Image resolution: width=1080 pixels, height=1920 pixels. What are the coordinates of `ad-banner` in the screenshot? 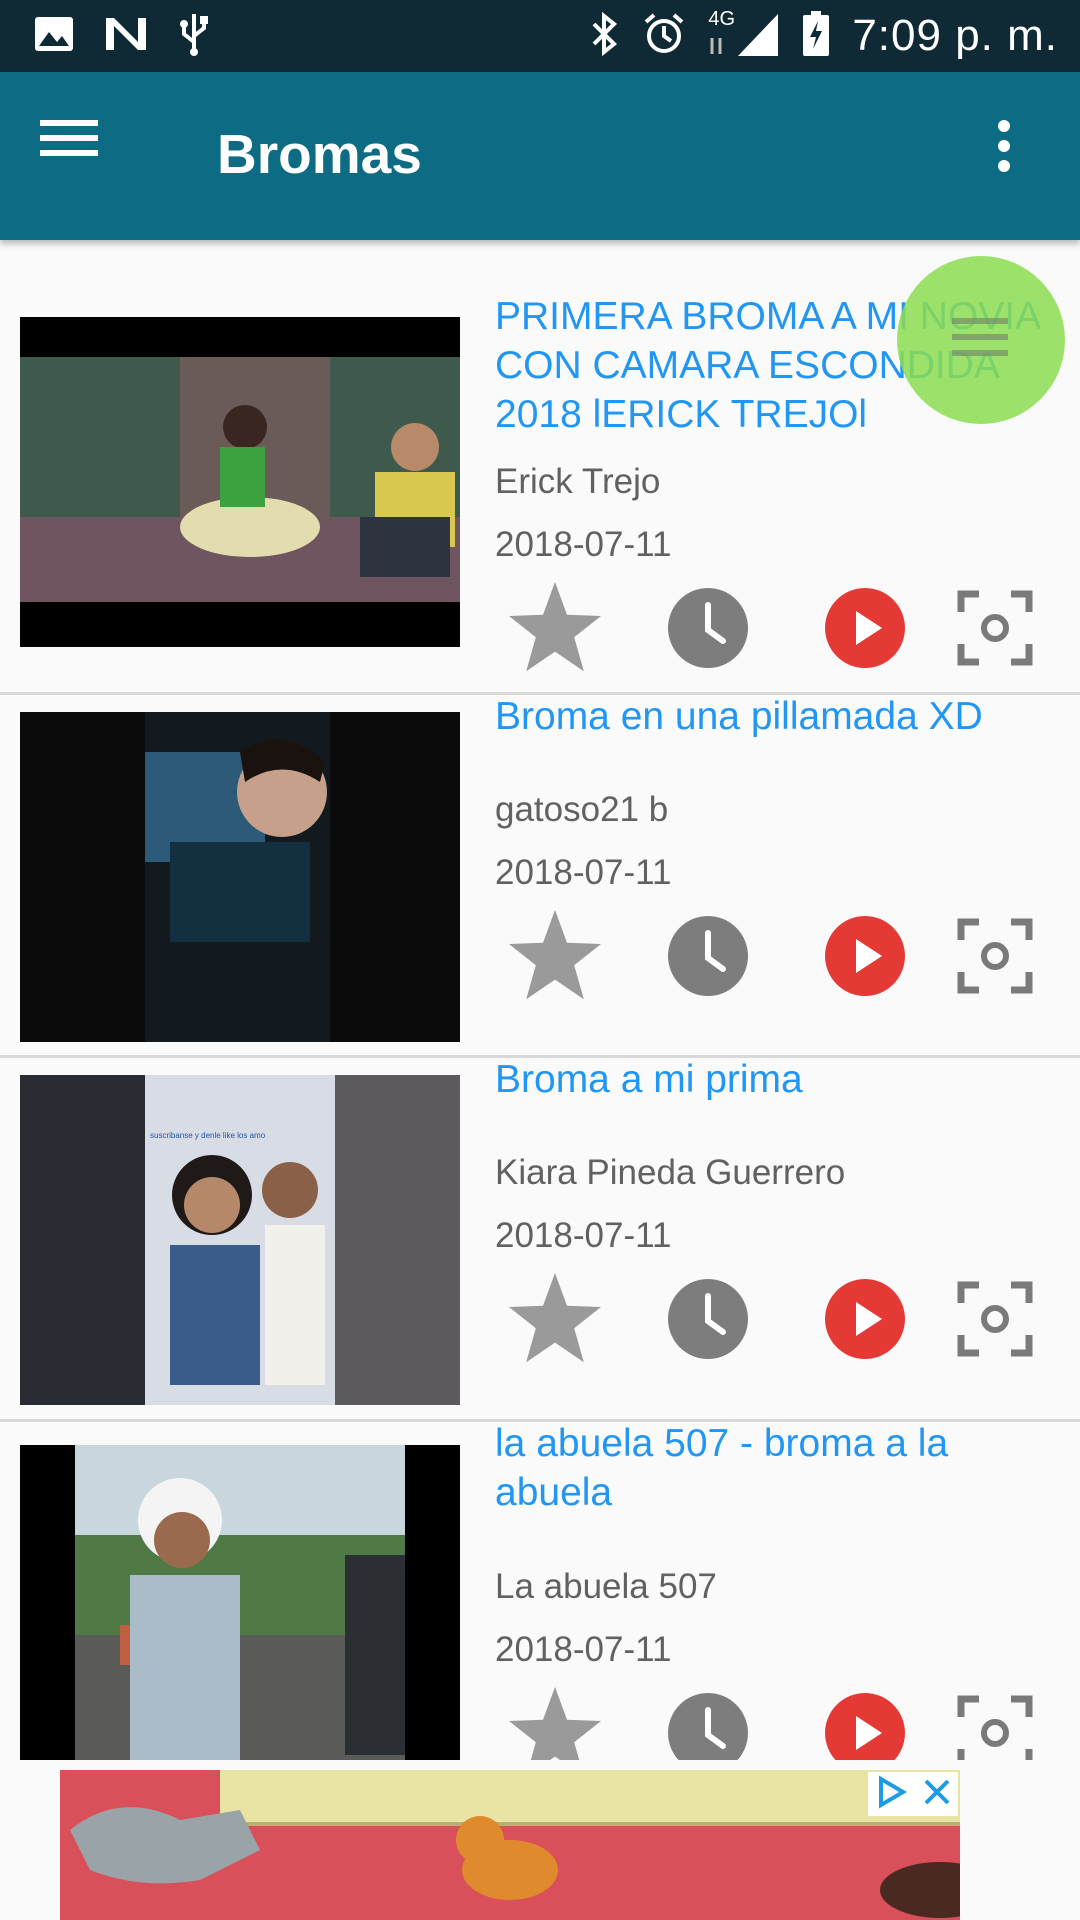 It's located at (510, 1845).